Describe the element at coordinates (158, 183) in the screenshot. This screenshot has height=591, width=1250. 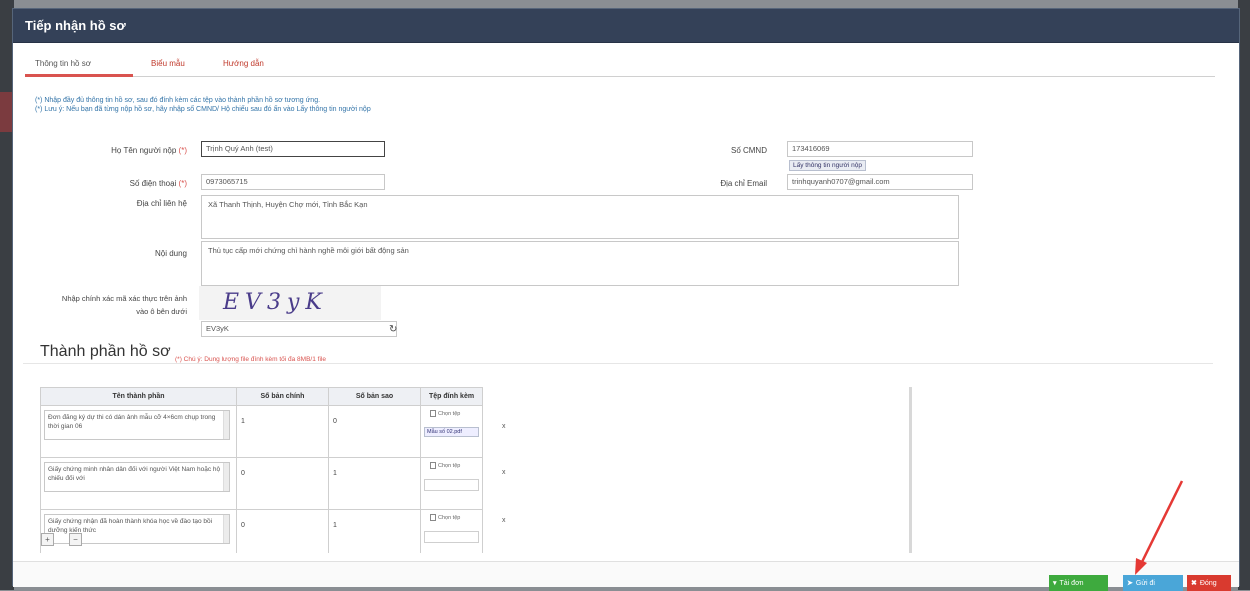
I see `phone-label: Số điện thoại (*)` at that location.